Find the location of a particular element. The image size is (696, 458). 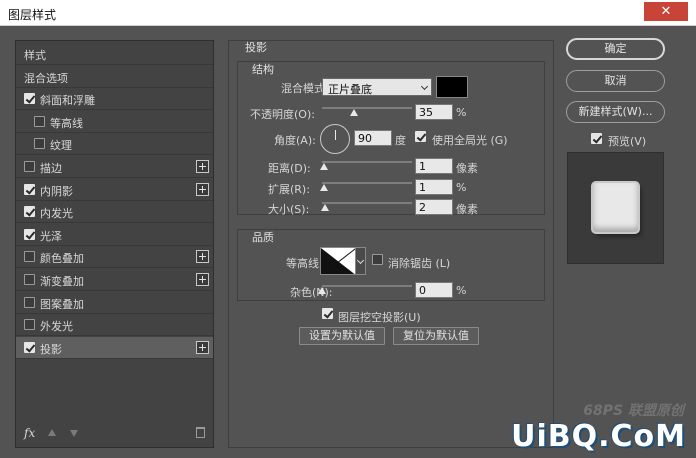

watermark-logo: UiBQ.CoM is located at coordinates (598, 436).